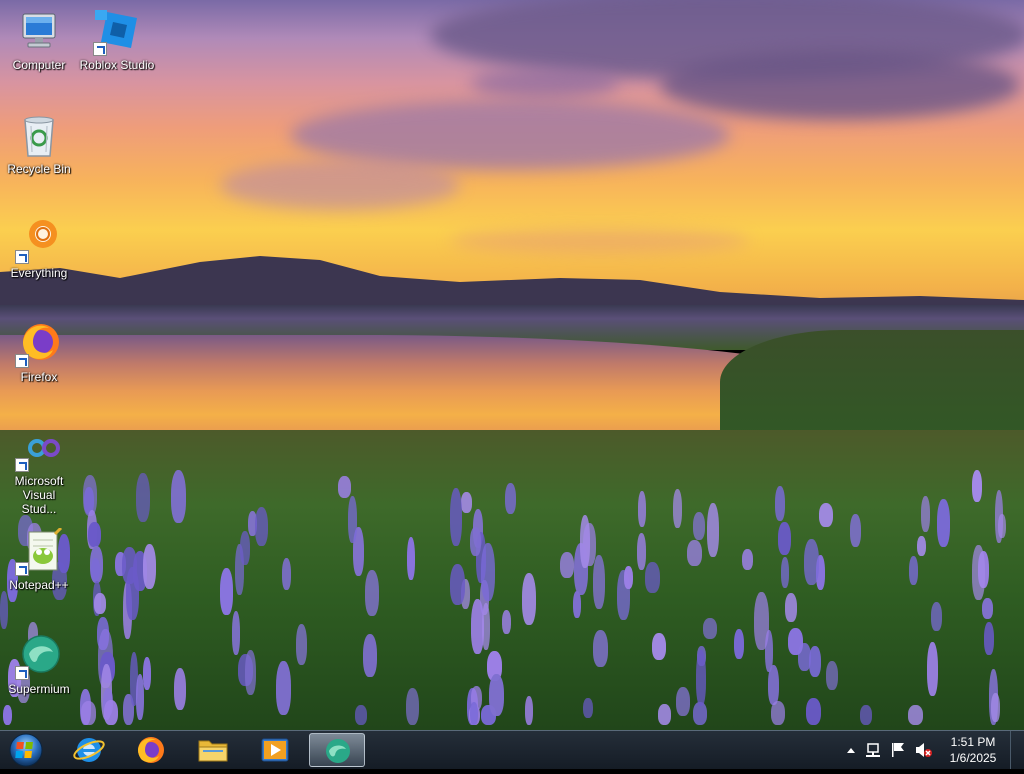  I want to click on taskbar-supermium, so click(337, 750).